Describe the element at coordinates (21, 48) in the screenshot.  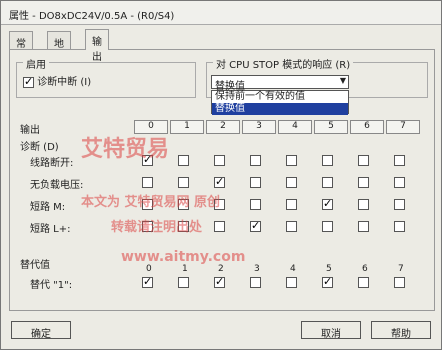
I see `tab-general: 常规` at that location.